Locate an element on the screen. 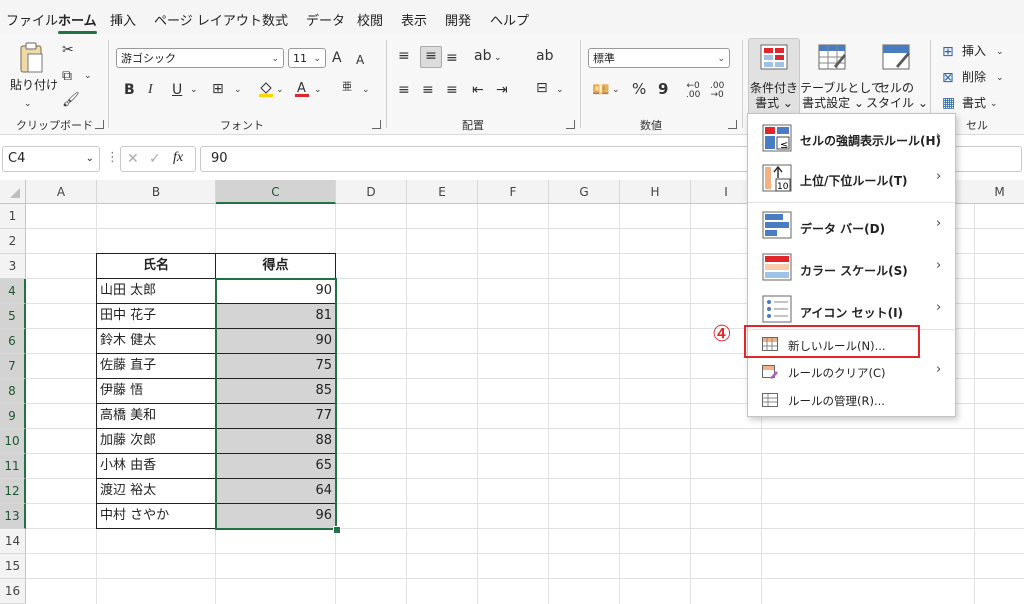 This screenshot has height=604, width=1024. merge-chevron-icon: ⌄ is located at coordinates (560, 90).